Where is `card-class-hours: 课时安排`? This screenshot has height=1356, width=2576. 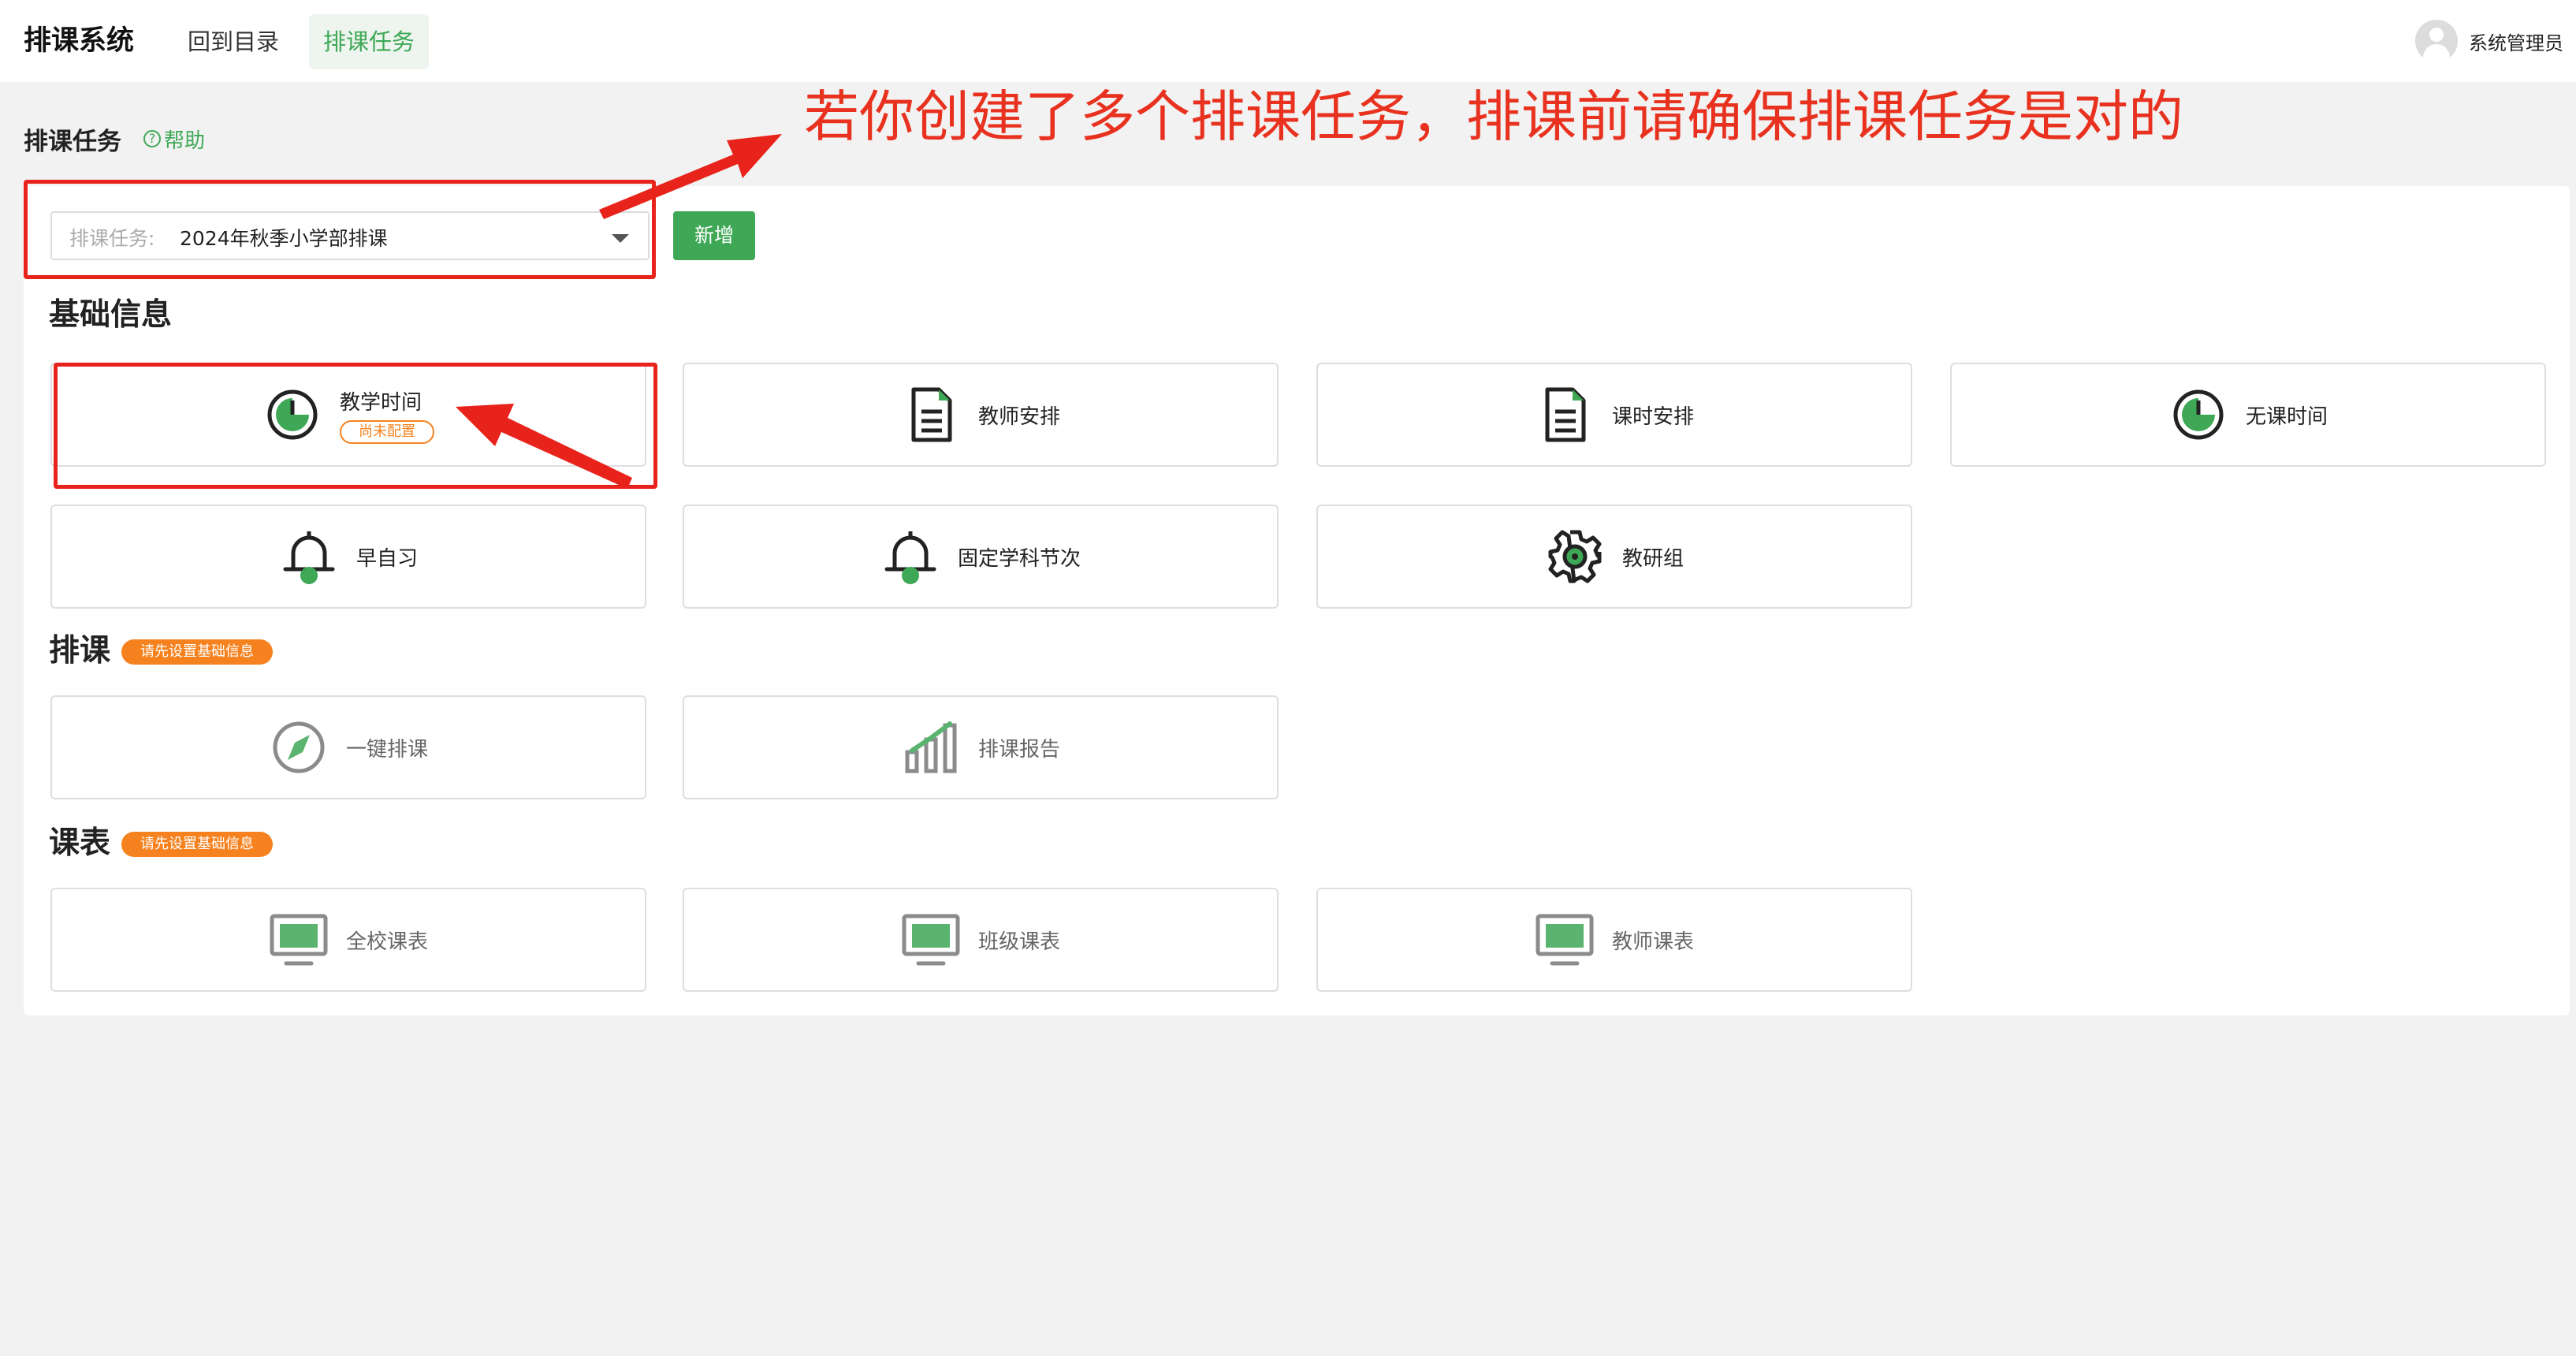 card-class-hours: 课时安排 is located at coordinates (1614, 415).